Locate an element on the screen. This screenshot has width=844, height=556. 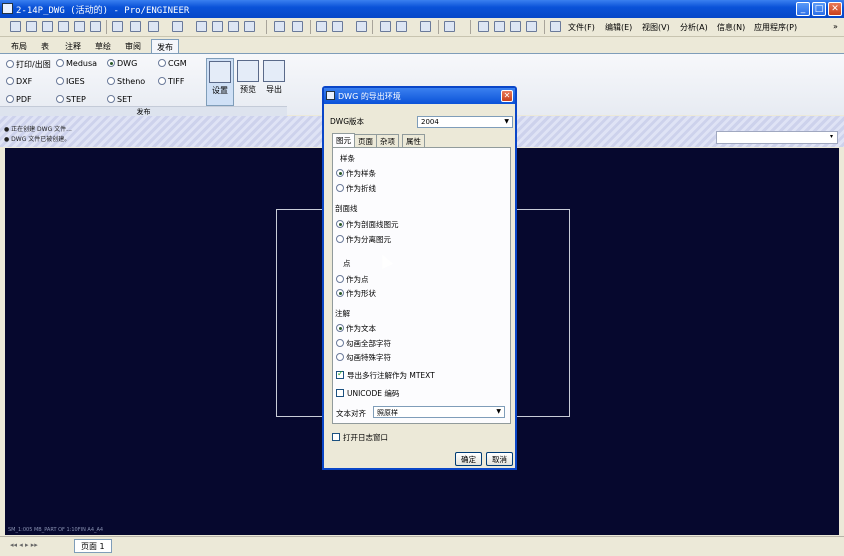
menu-view: 视图(V) is located at coordinates (656, 27).